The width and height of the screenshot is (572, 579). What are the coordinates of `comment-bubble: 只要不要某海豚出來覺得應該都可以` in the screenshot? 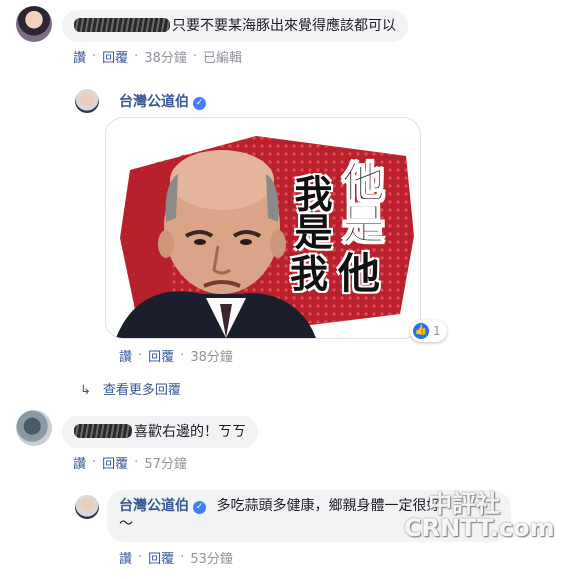 It's located at (235, 26).